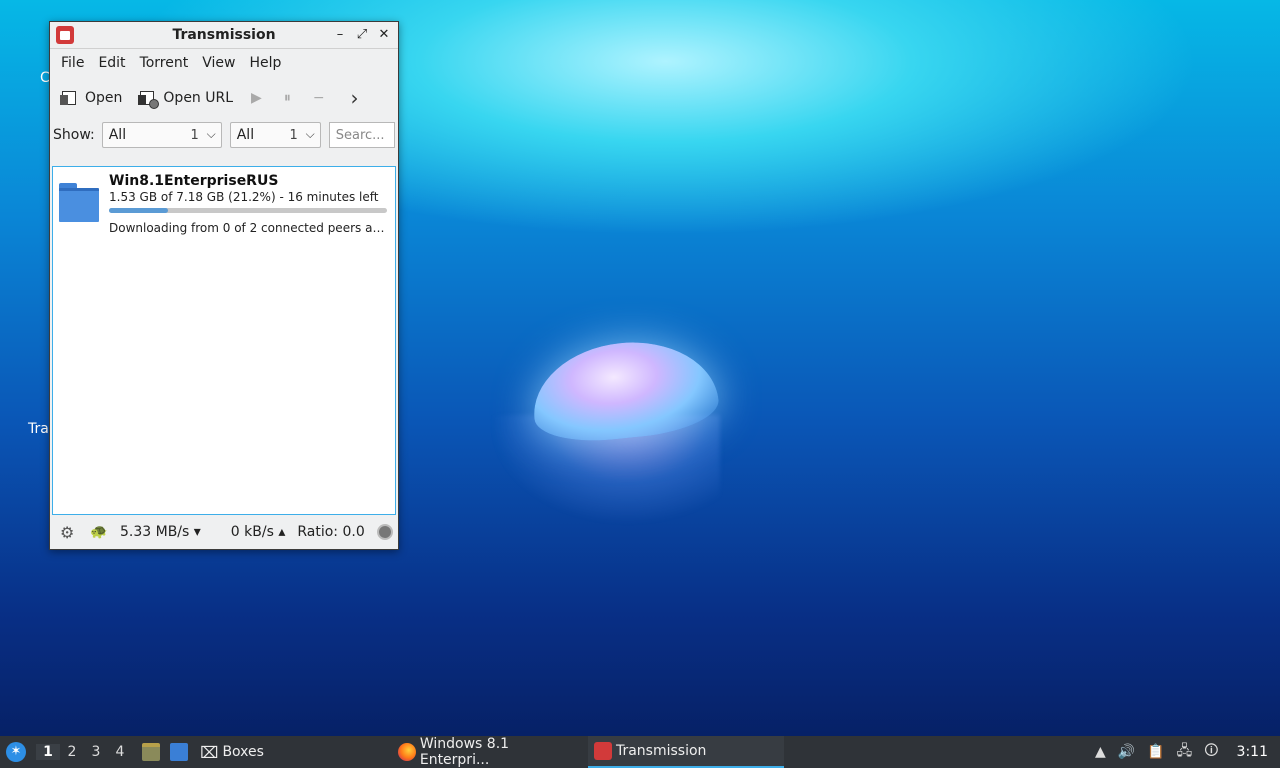 This screenshot has height=768, width=1280. Describe the element at coordinates (79, 202) in the screenshot. I see `folder-icon` at that location.